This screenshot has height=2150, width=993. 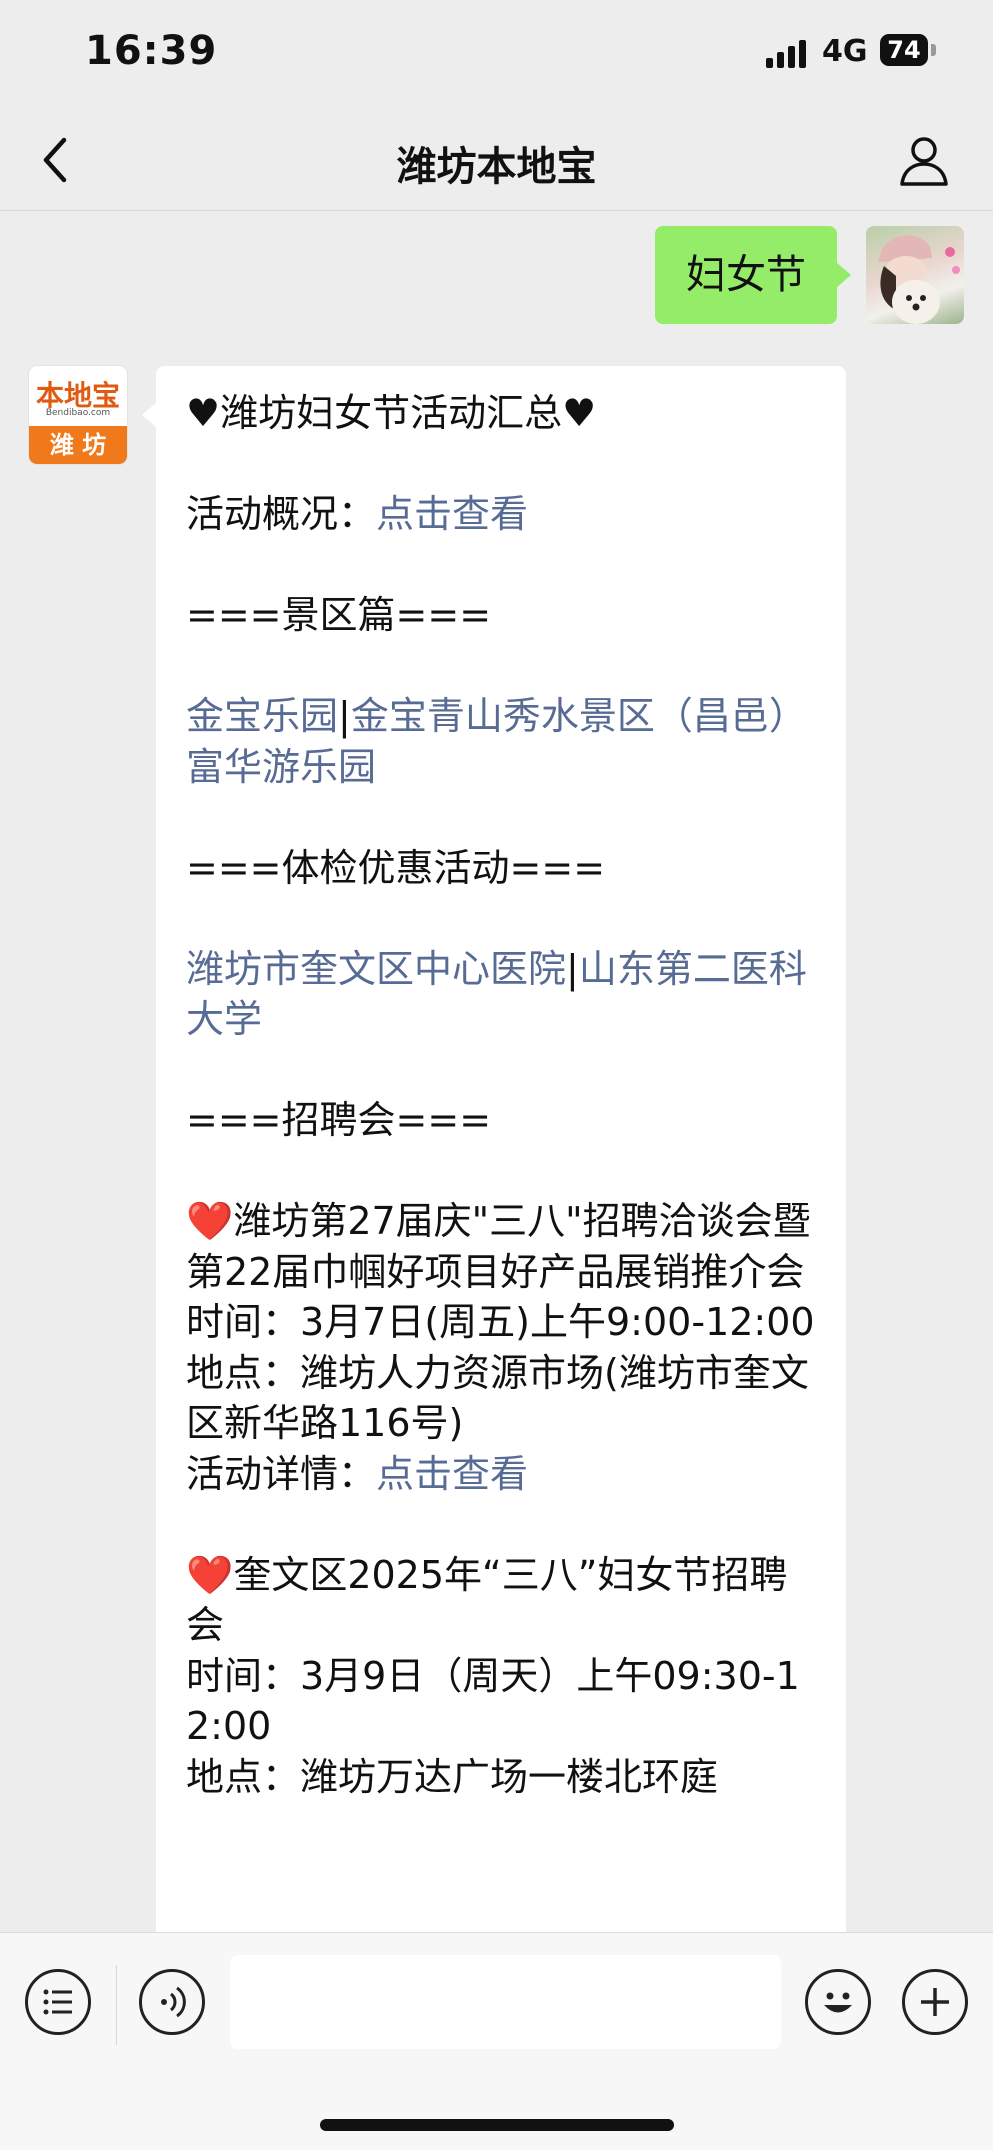 I want to click on line-text: 活动概况：, so click(x=281, y=514).